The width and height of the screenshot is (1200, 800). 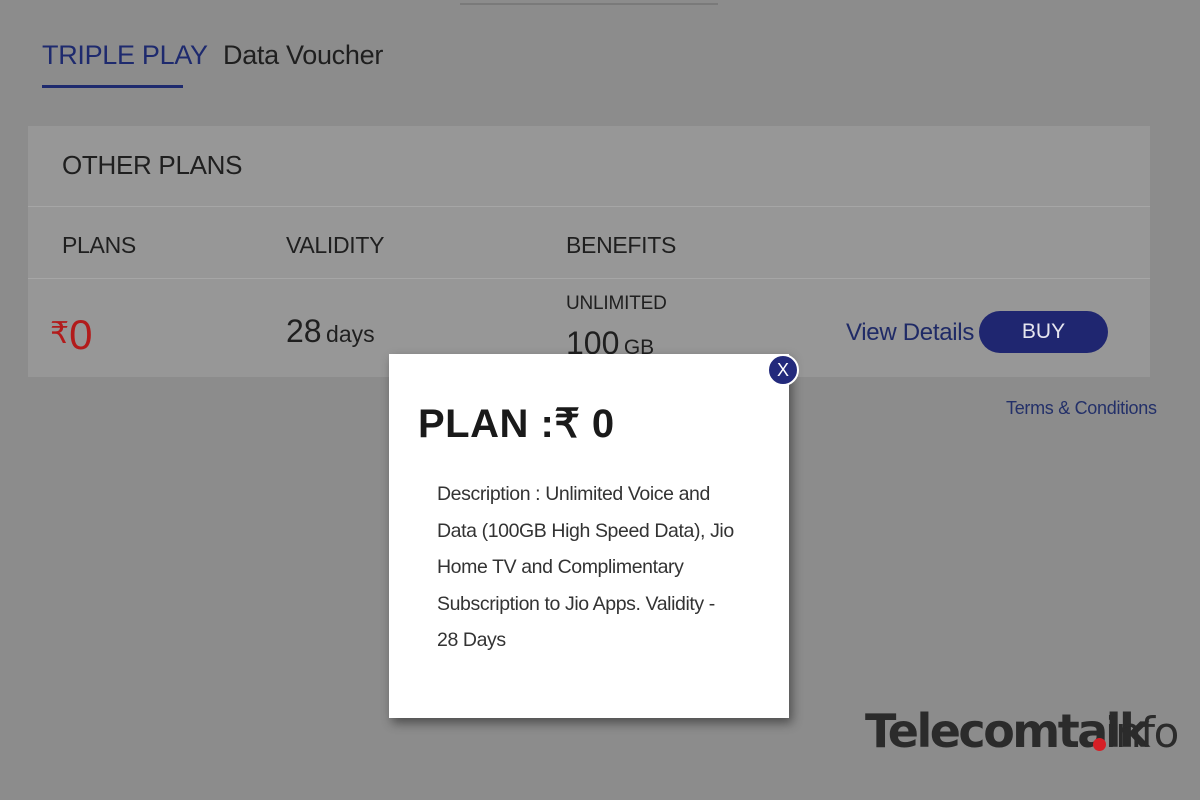 I want to click on top-divider, so click(x=589, y=4).